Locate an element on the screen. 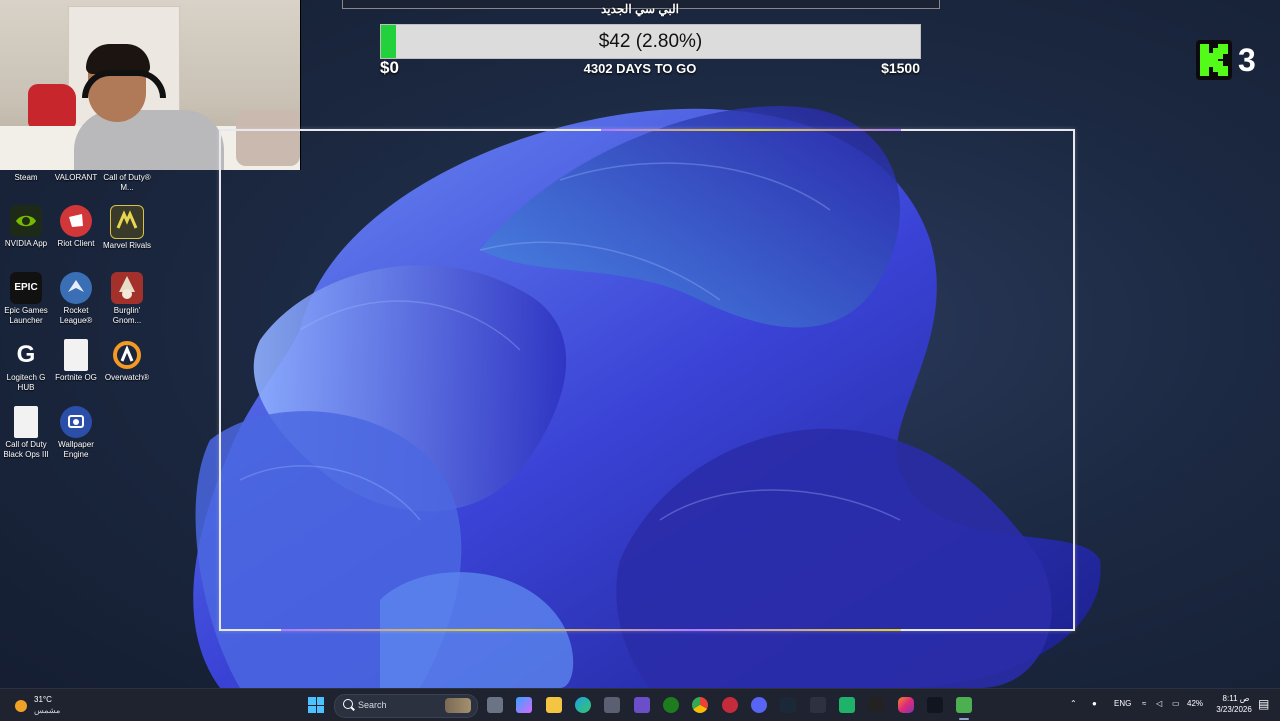  arrow-app-icon is located at coordinates (818, 705).